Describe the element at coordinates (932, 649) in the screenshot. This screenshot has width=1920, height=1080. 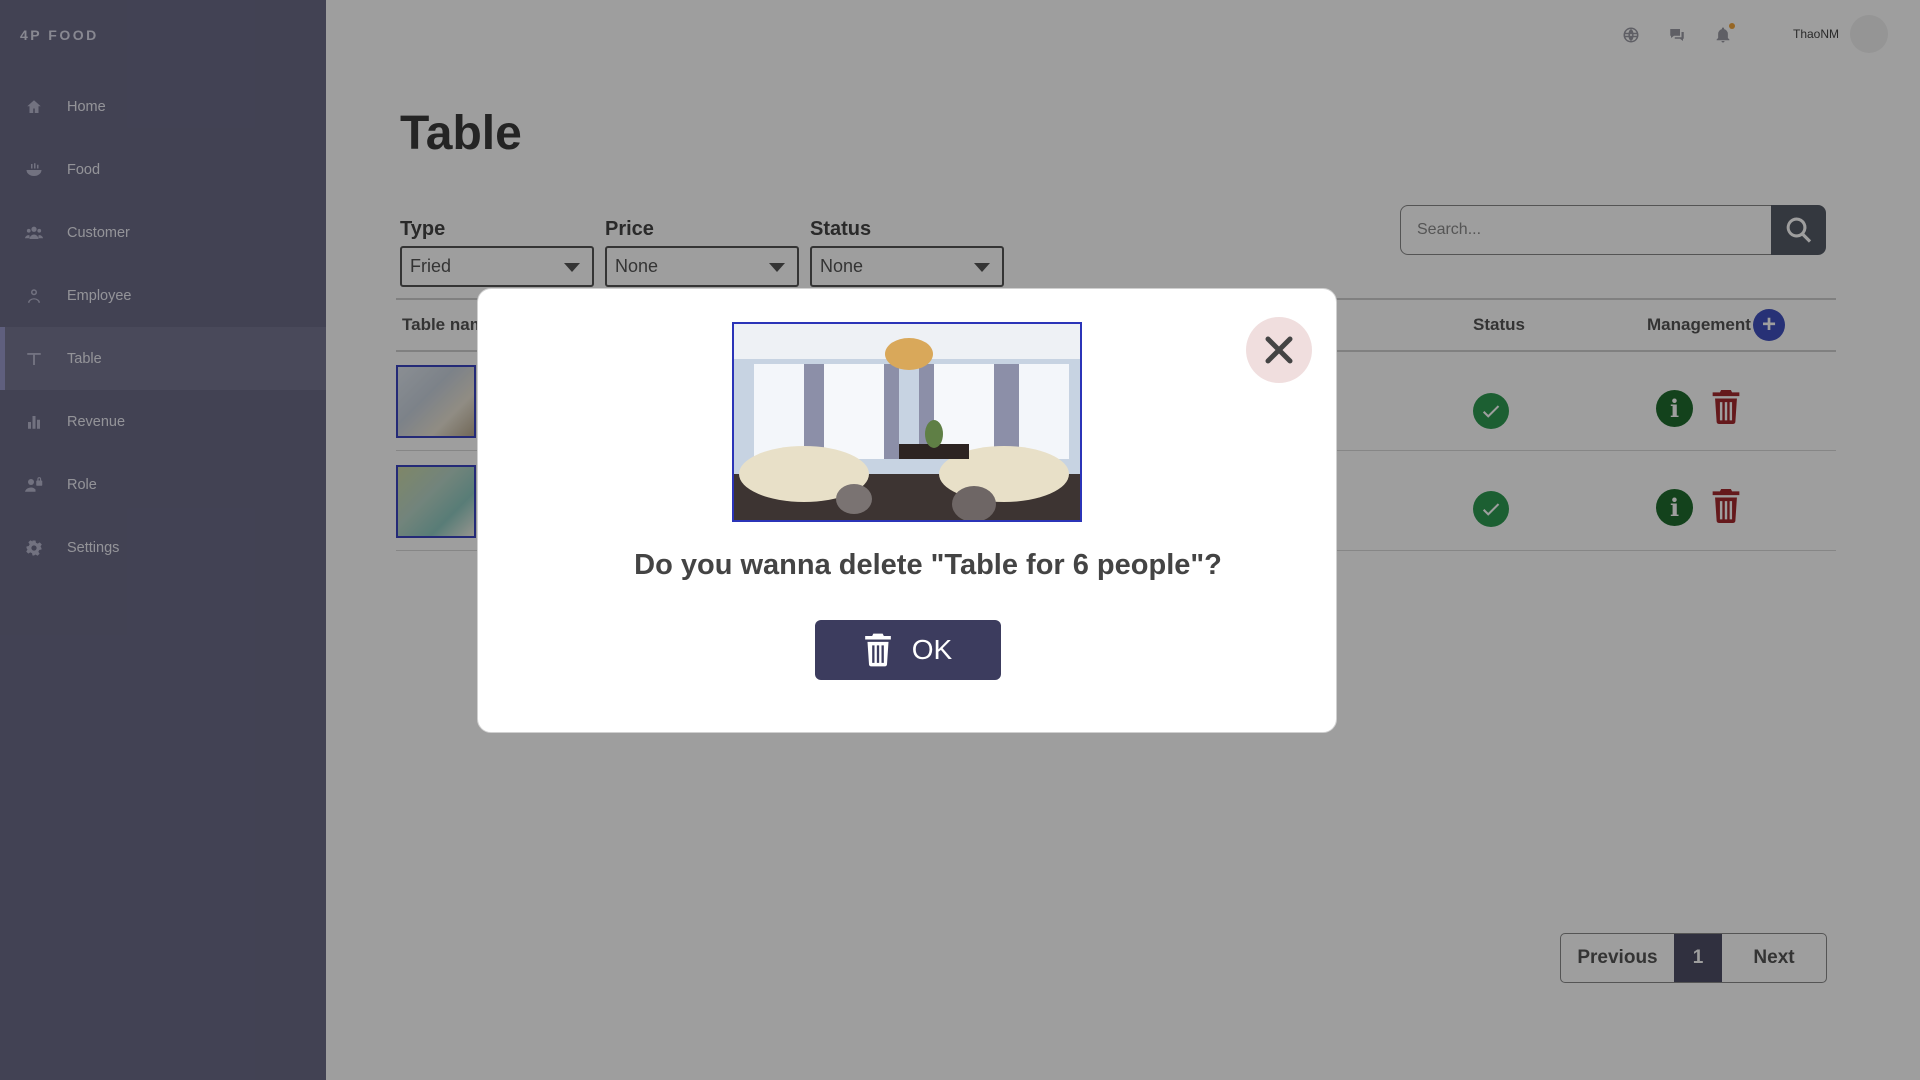
I see `ok-button-label: OK` at that location.